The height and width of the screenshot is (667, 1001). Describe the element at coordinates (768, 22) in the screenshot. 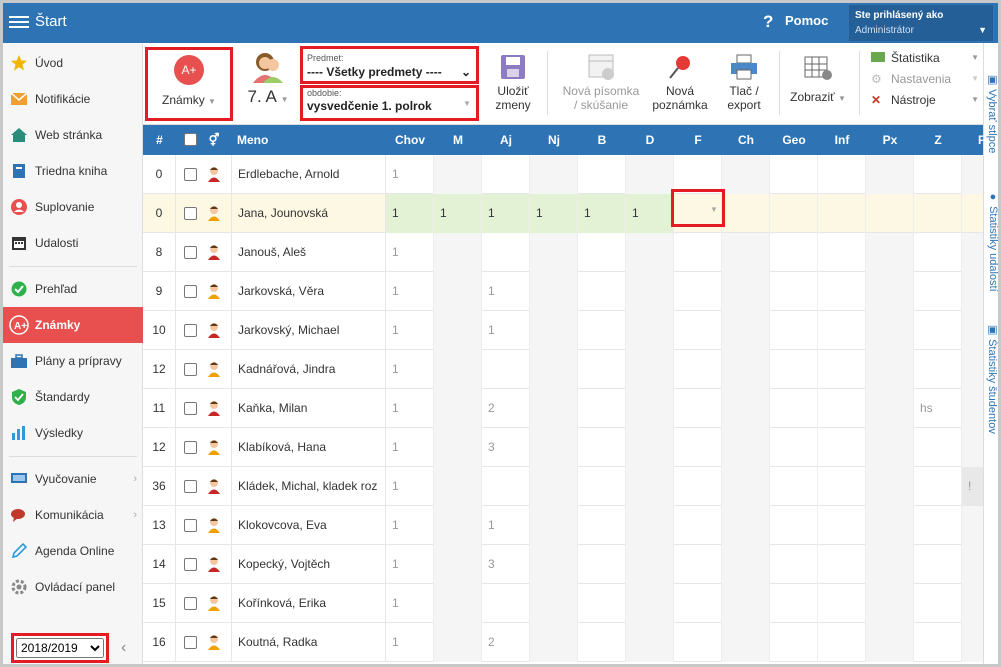

I see `help-icon: ?` at that location.